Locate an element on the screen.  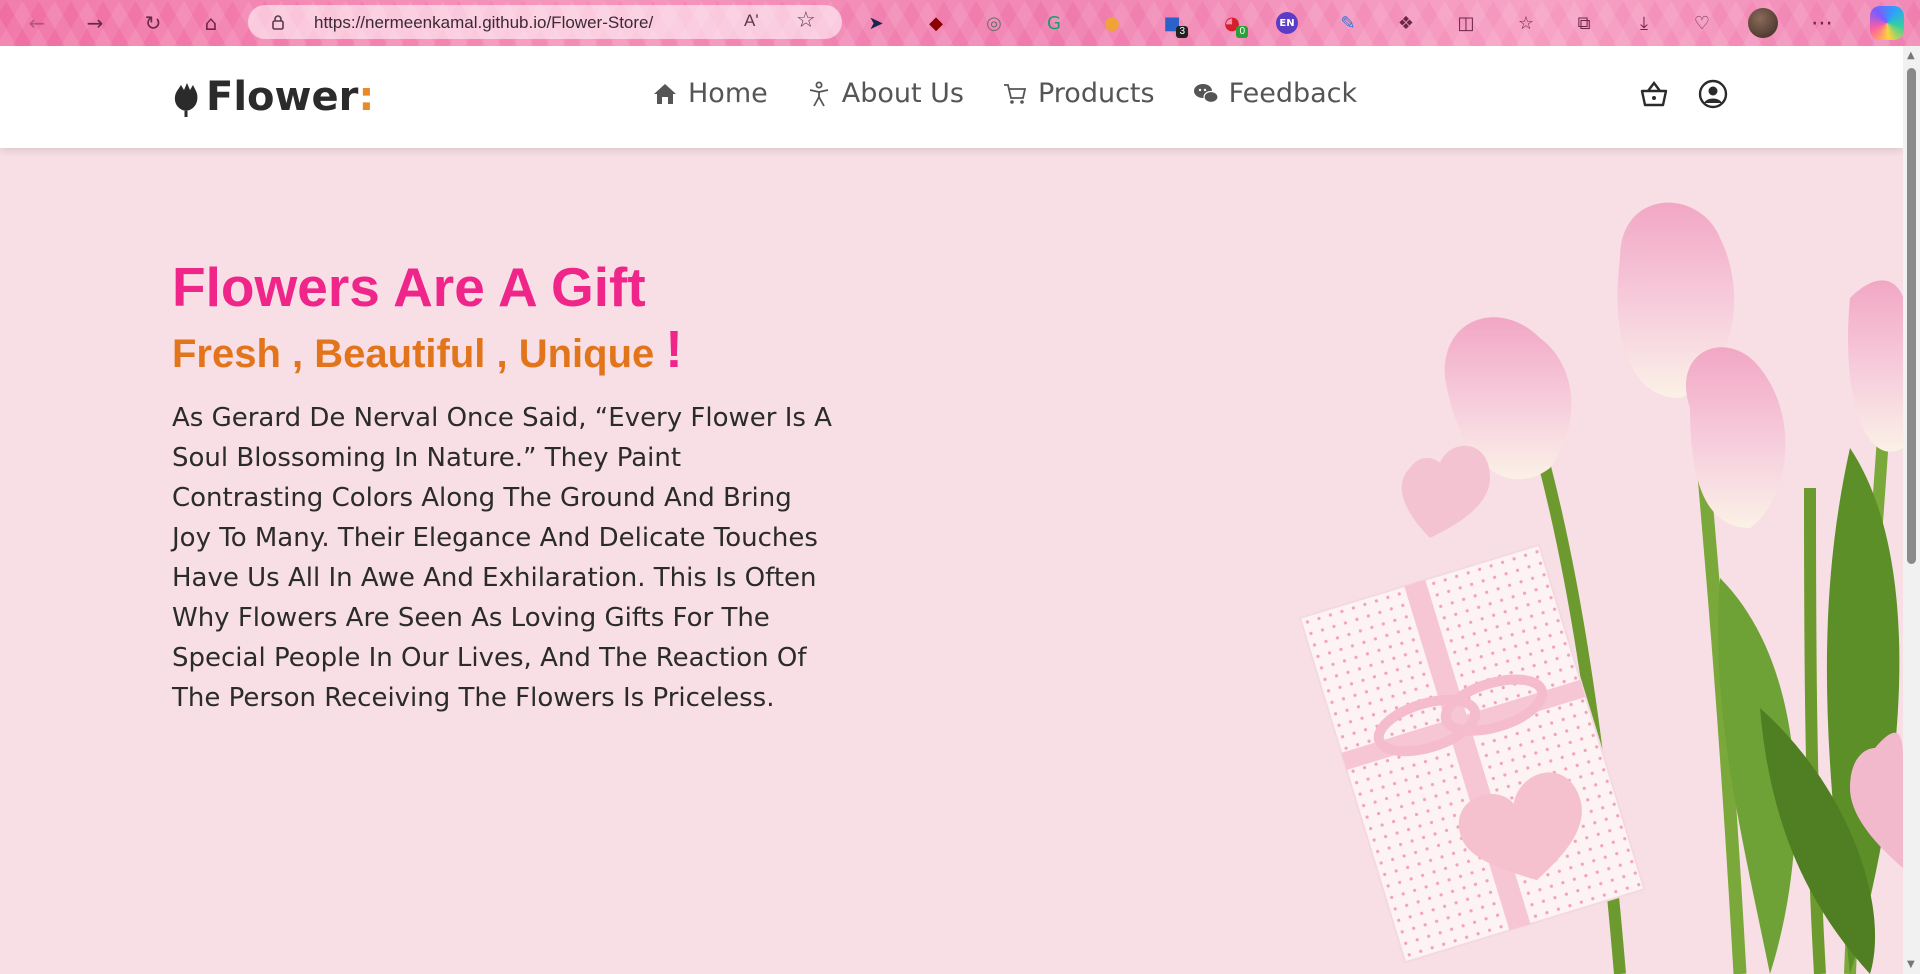
hero-subtitle-exclamation: ! is located at coordinates (674, 350).